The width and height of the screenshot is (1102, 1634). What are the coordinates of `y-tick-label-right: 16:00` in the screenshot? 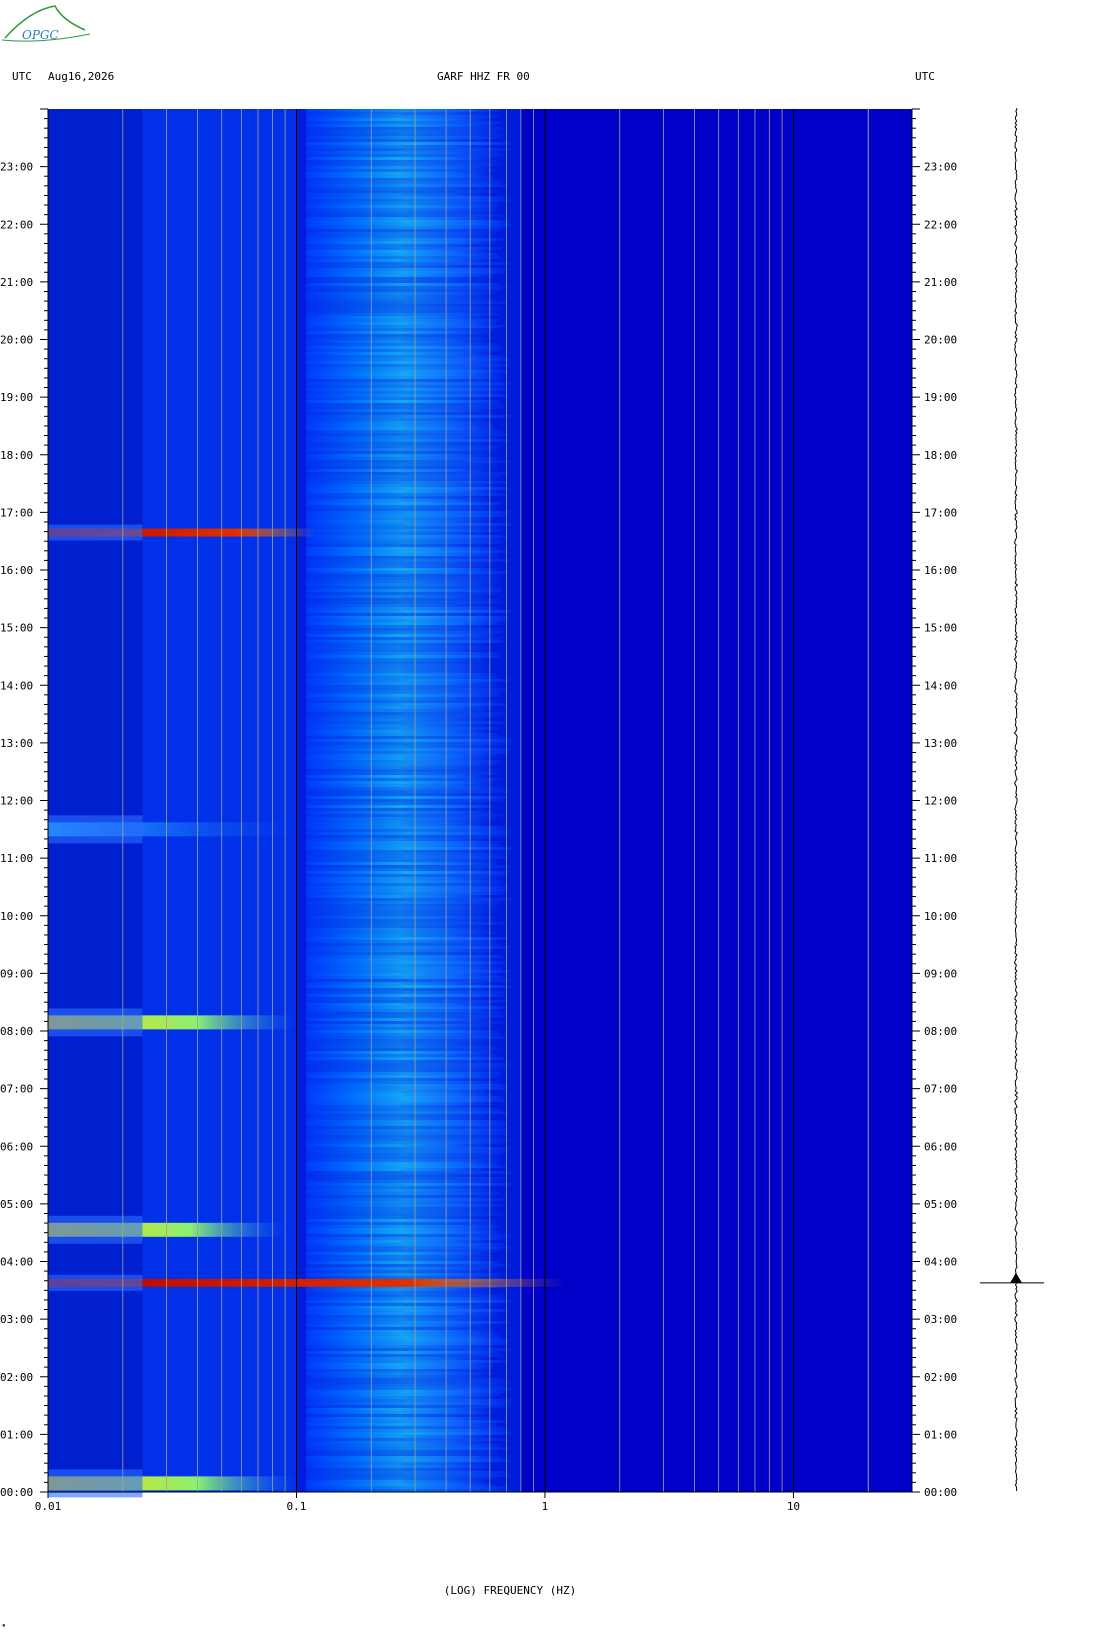 It's located at (940, 570).